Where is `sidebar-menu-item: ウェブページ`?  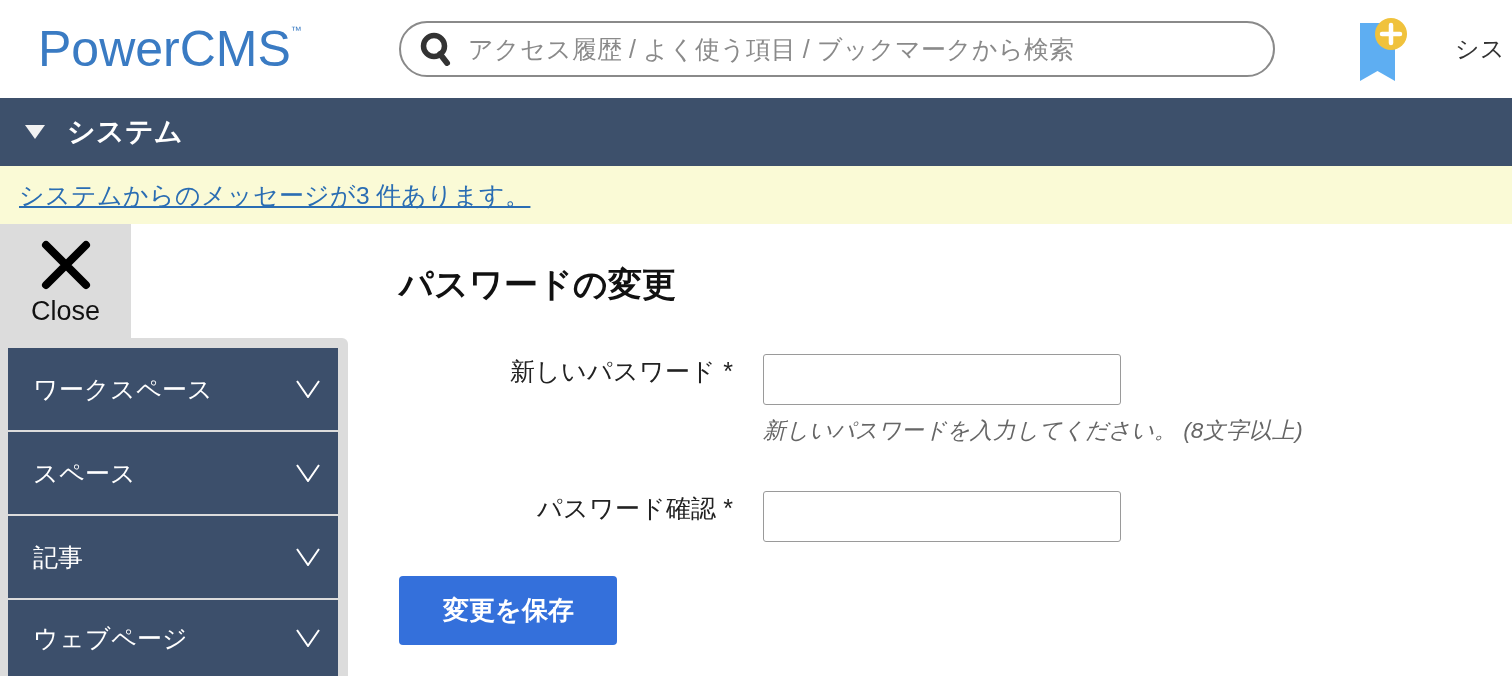
sidebar-menu-item: ウェブページ is located at coordinates (173, 638).